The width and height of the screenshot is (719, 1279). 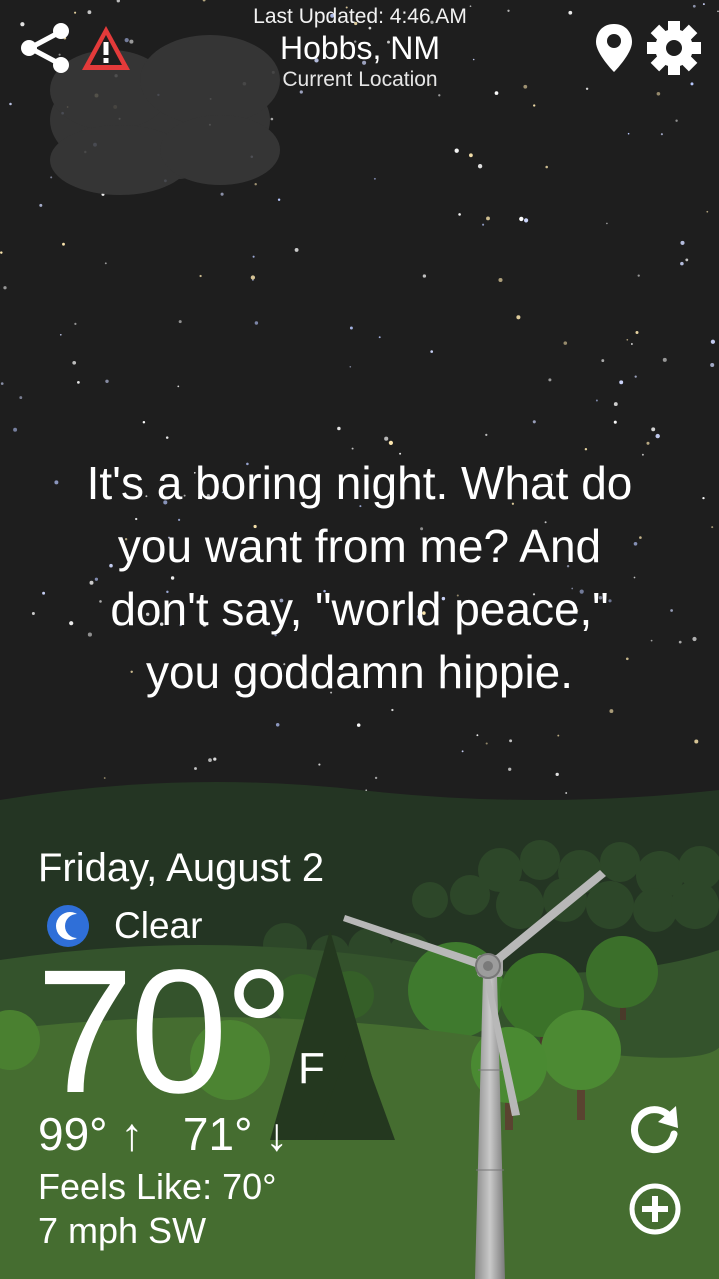 I want to click on message-line: It's a boring night. What do, so click(x=359, y=483).